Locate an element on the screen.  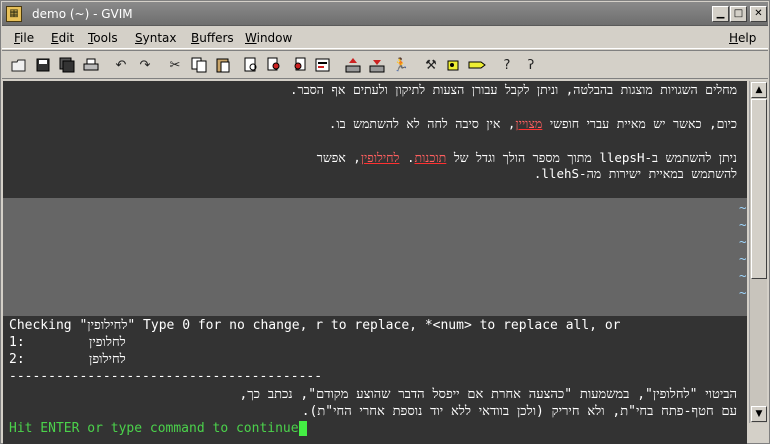
spell-error: תוכנות is located at coordinates (430, 157).